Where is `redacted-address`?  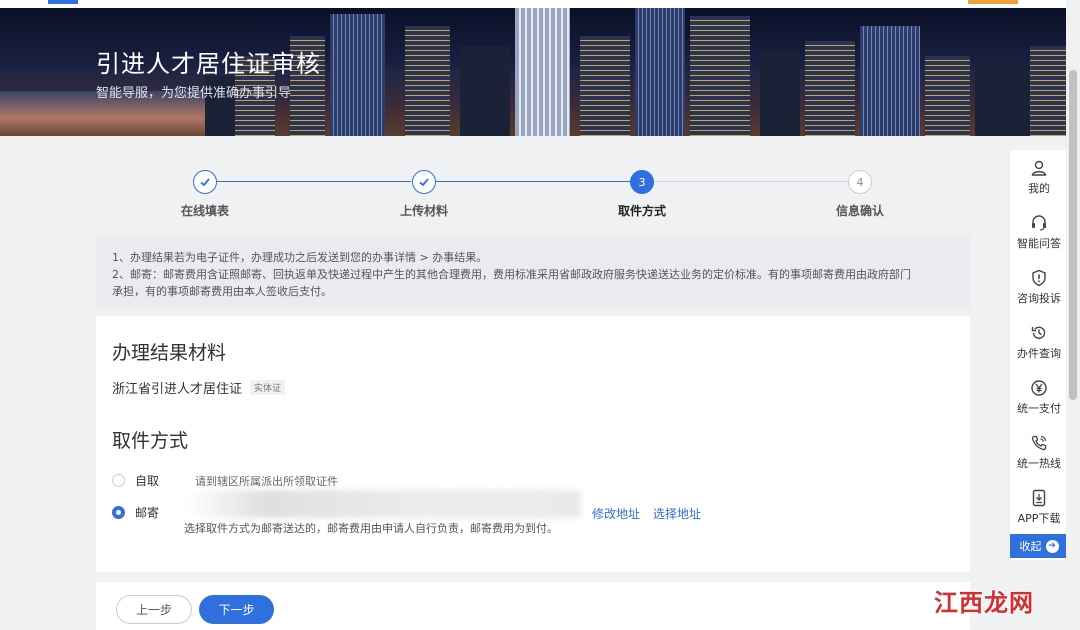 redacted-address is located at coordinates (383, 504).